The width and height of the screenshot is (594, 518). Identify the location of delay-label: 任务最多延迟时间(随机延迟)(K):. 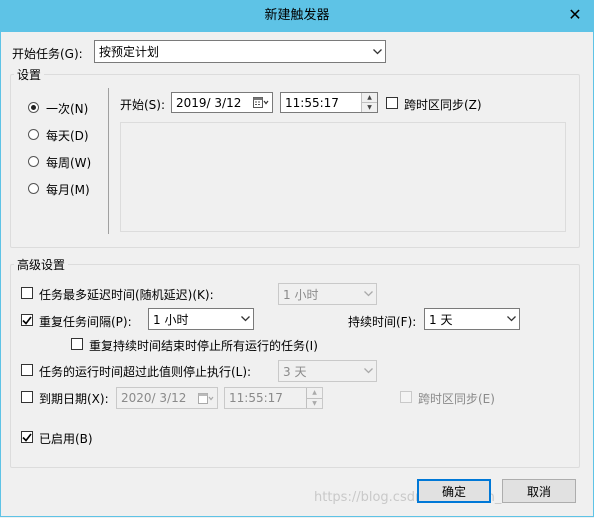
(126, 295).